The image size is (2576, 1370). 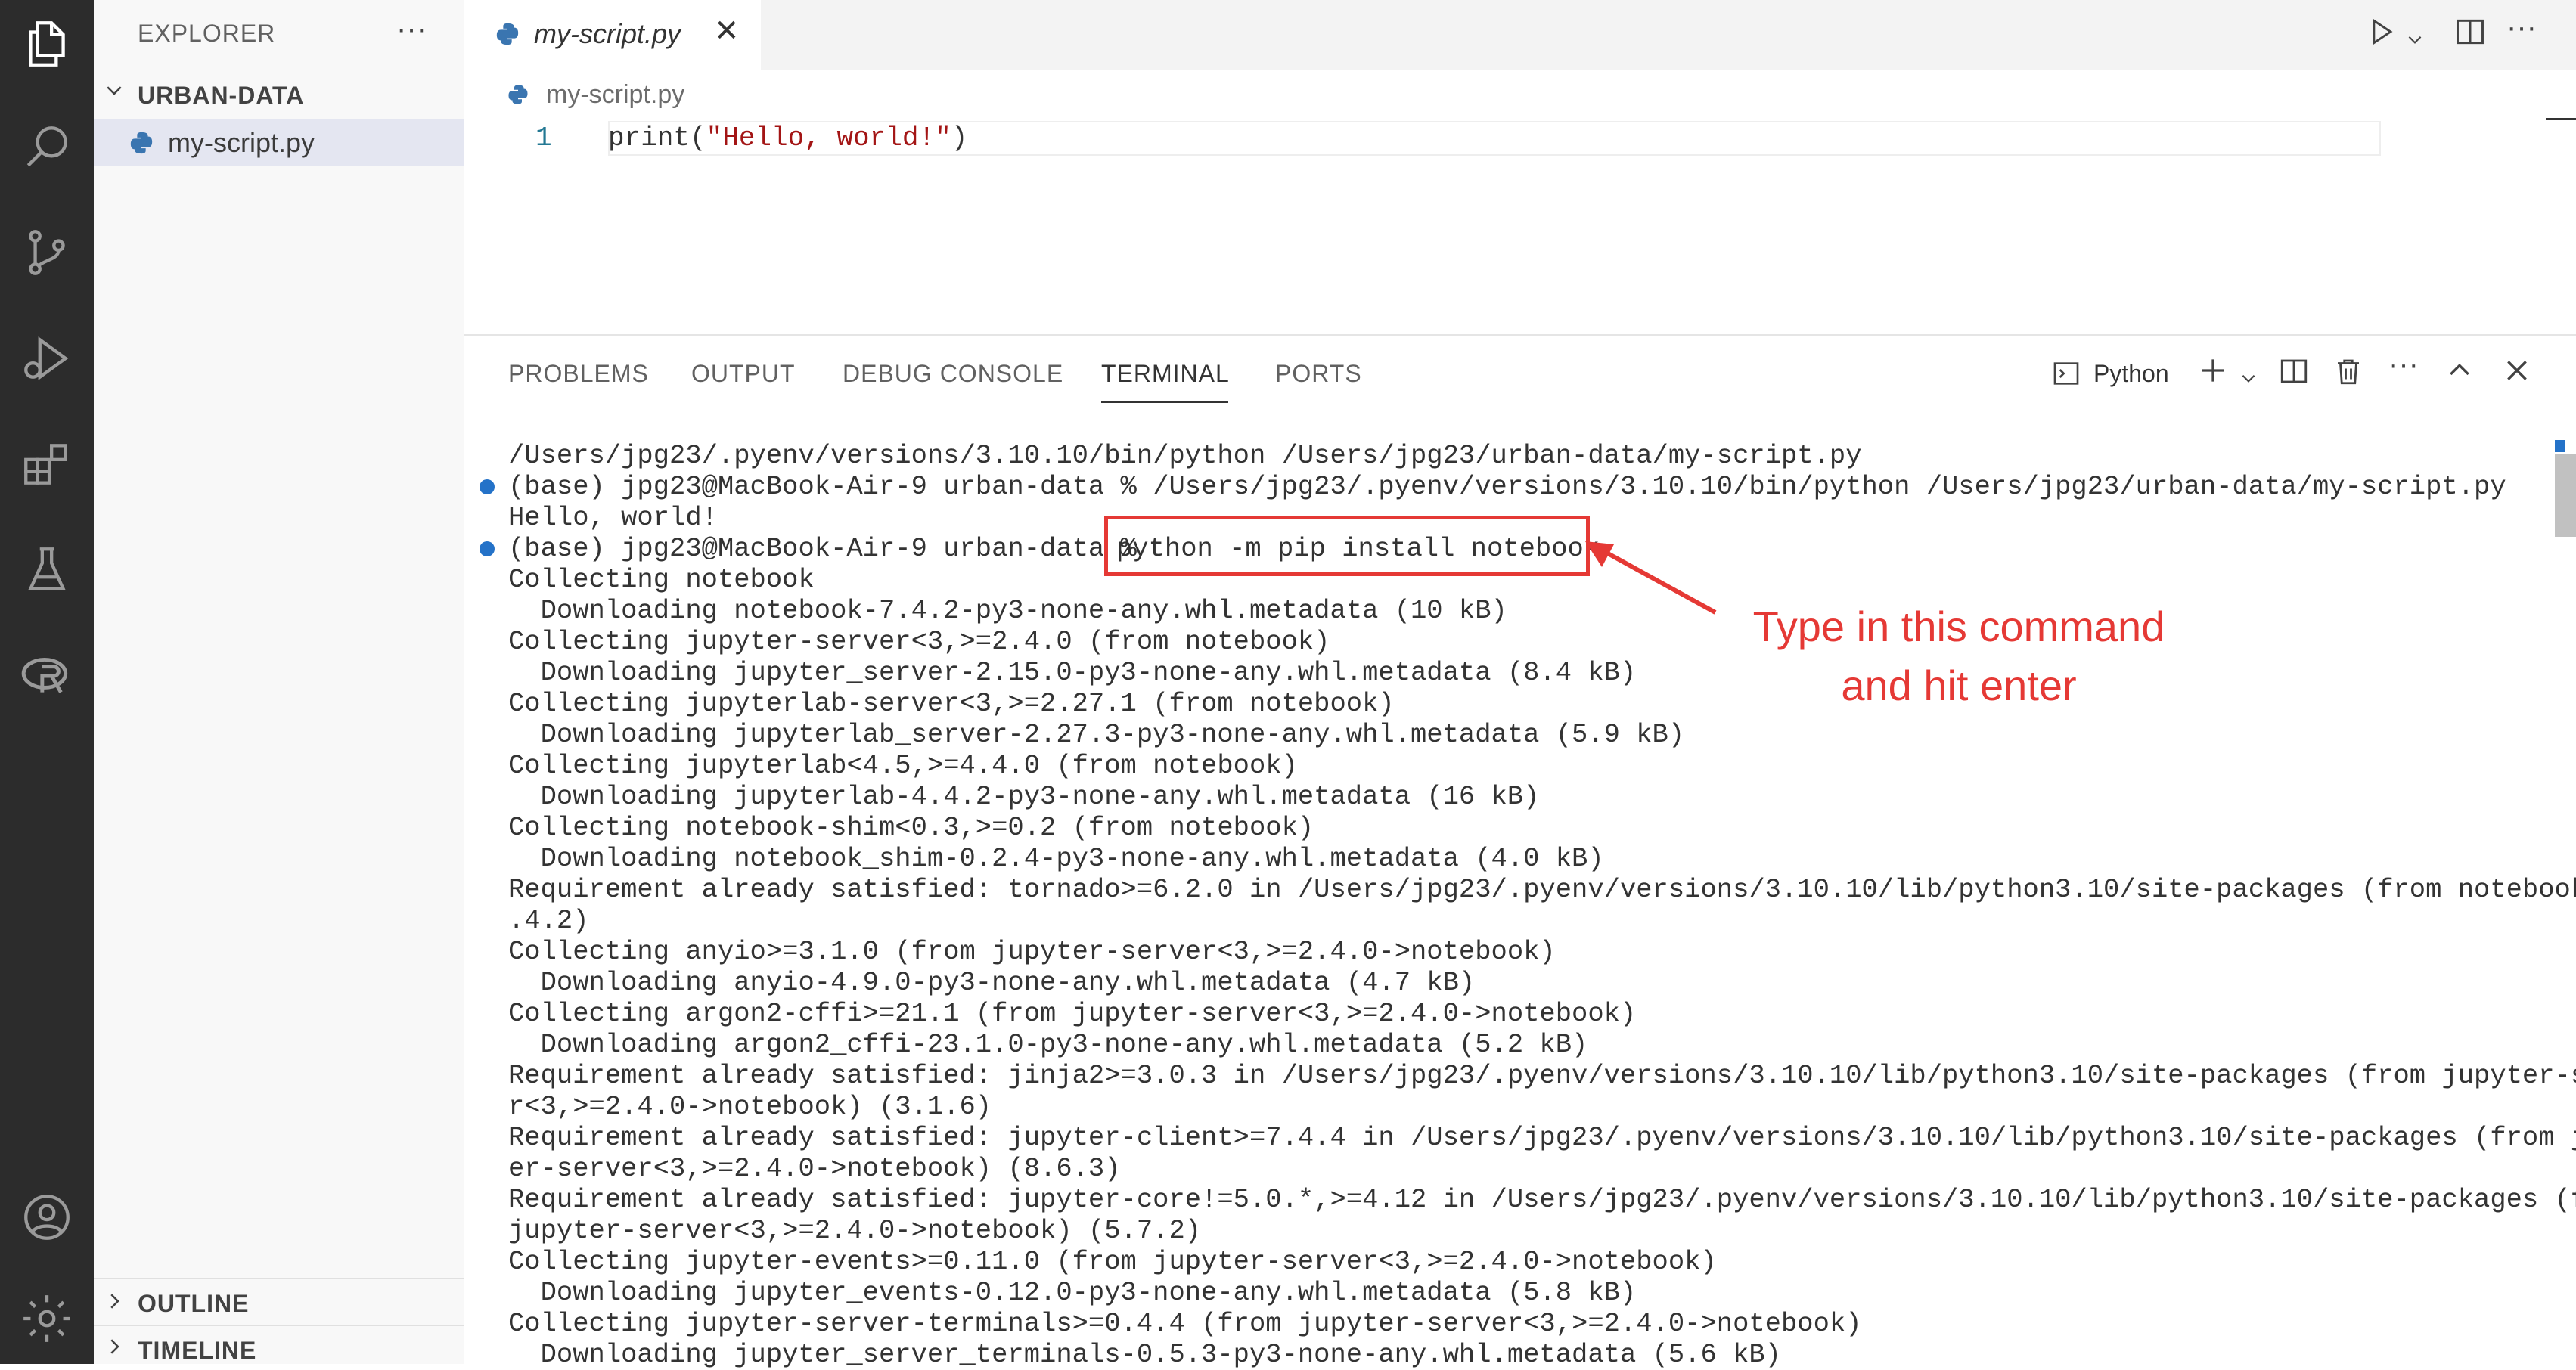 What do you see at coordinates (1347, 546) in the screenshot?
I see `command-highlight-box` at bounding box center [1347, 546].